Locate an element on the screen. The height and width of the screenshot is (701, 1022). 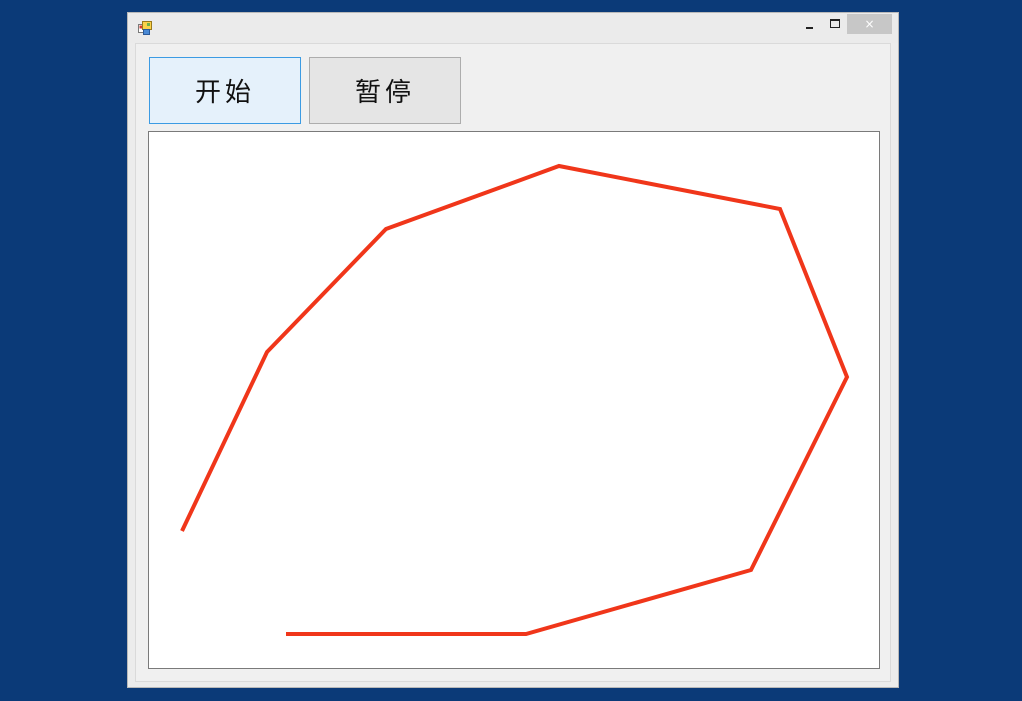
maximize-icon is located at coordinates (835, 23).